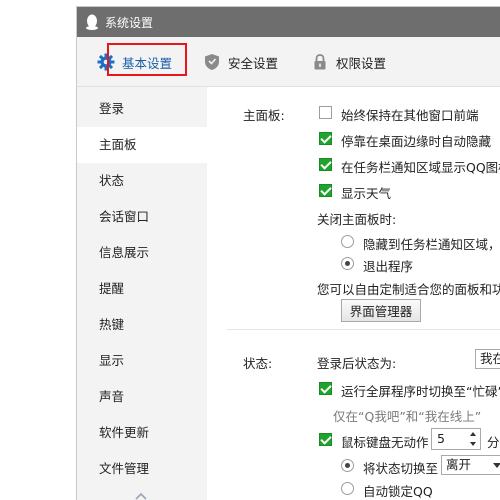 Image resolution: width=500 pixels, height=500 pixels. I want to click on auto-hide-checkbox, so click(325, 138).